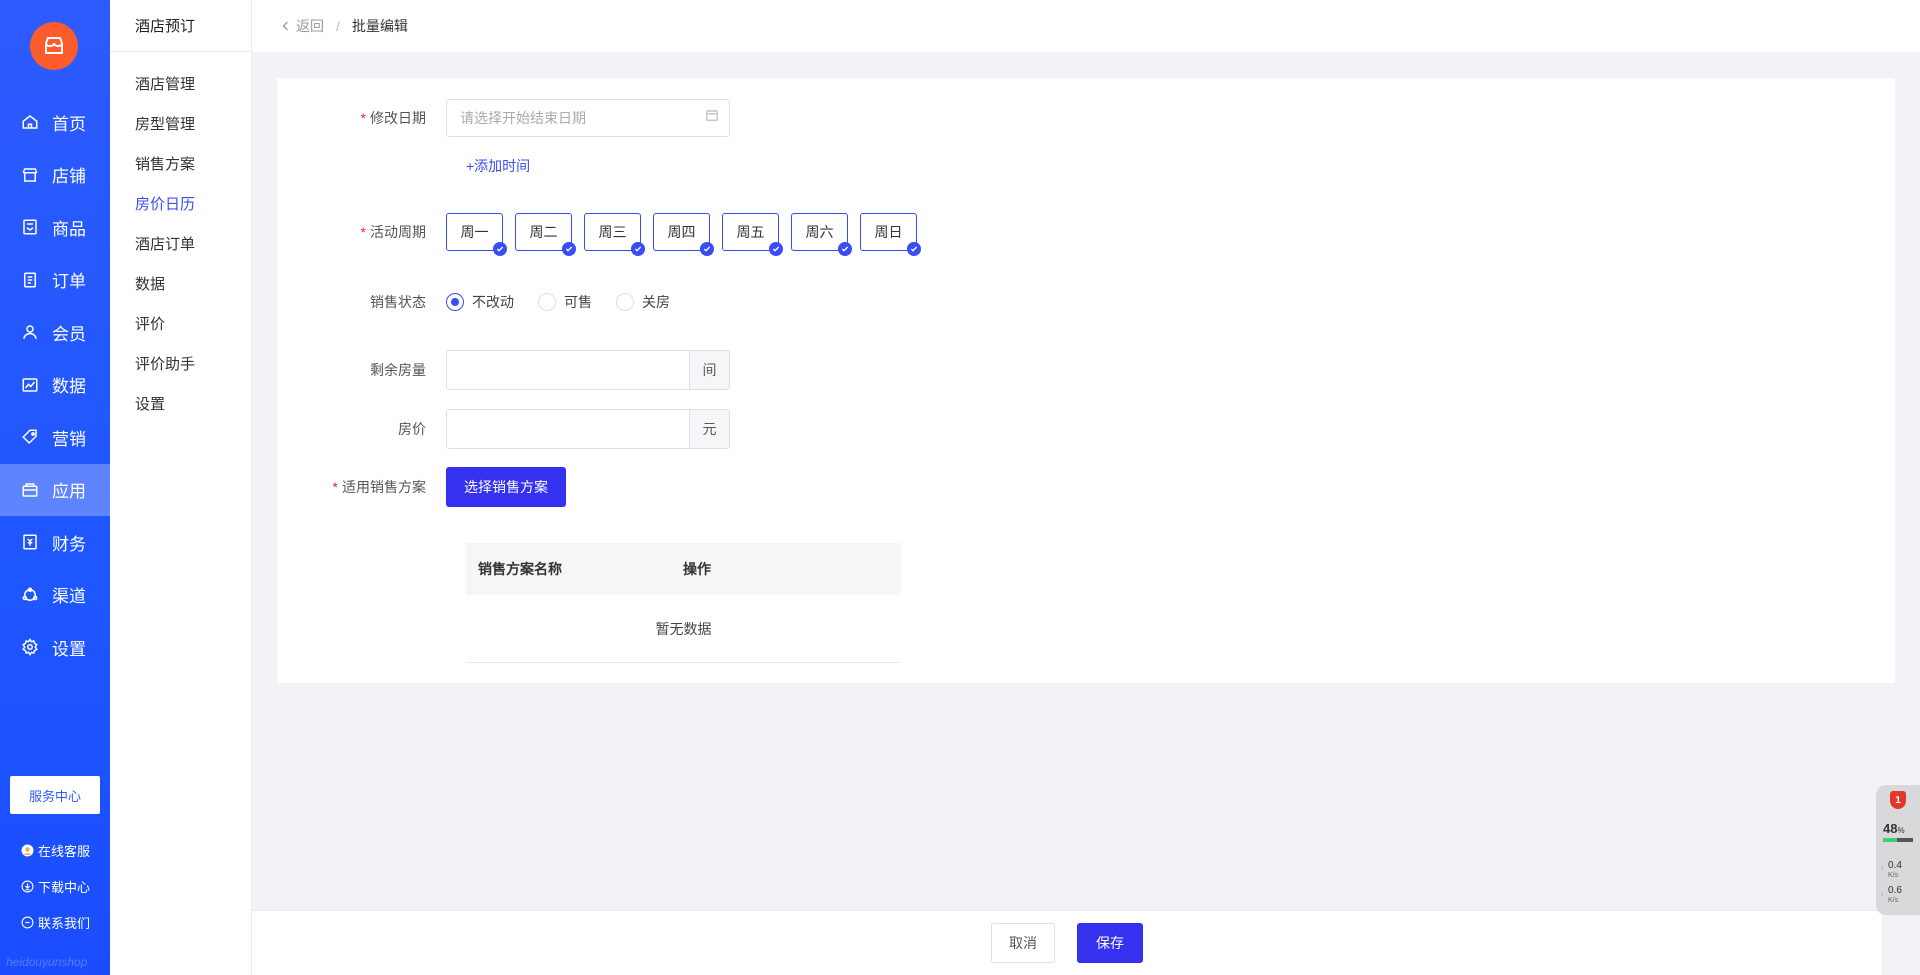  I want to click on goods-icon, so click(30, 227).